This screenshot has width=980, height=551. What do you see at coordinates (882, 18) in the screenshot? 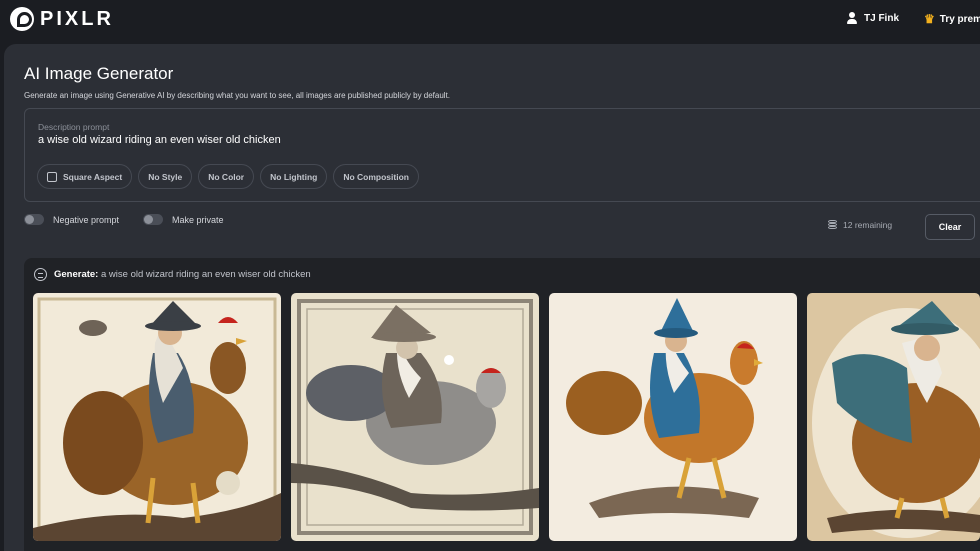
I see `user-name: TJ Fink` at bounding box center [882, 18].